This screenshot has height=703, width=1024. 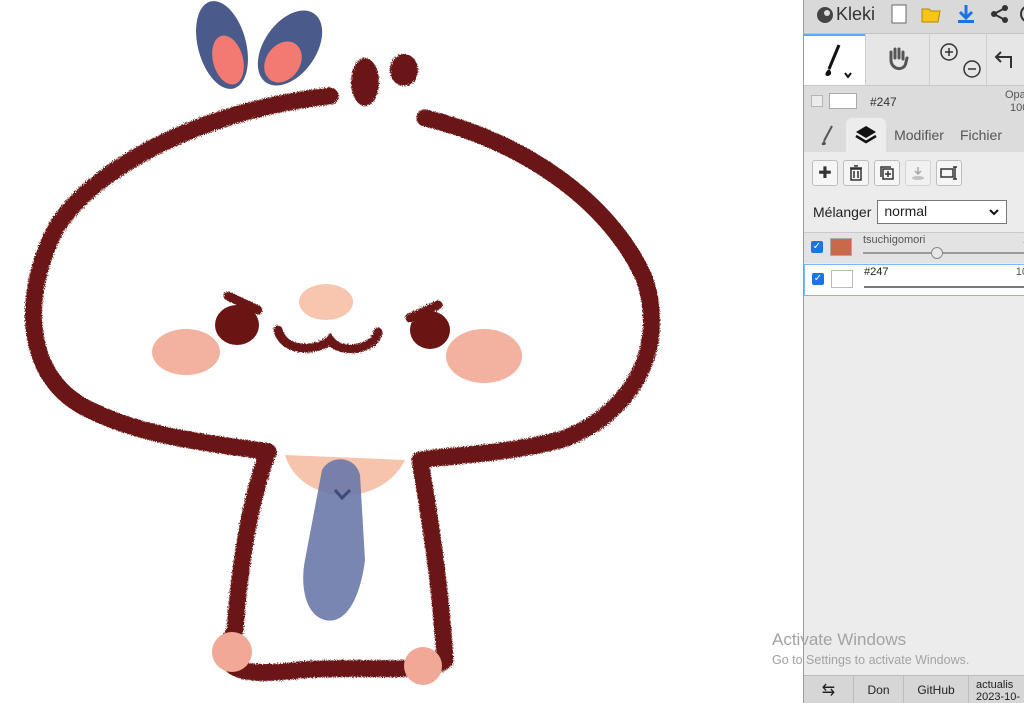 I want to click on hand-tool, so click(x=897, y=59).